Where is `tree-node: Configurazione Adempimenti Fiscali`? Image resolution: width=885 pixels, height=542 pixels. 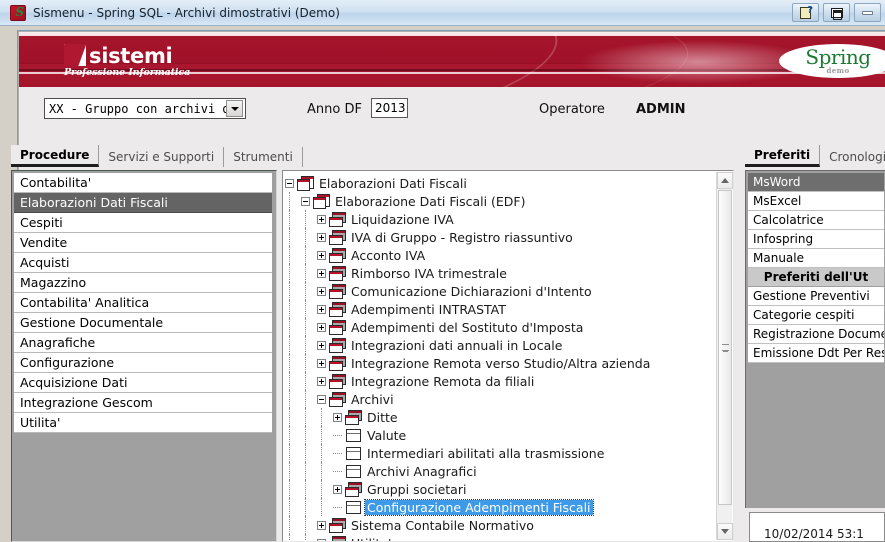 tree-node: Configurazione Adempimenti Fiscali is located at coordinates (500, 507).